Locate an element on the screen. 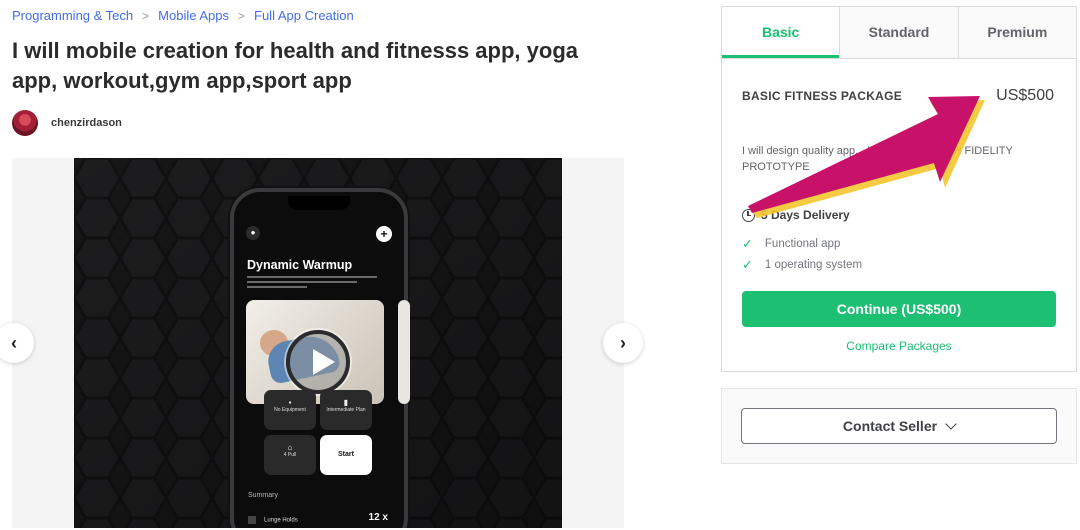 This screenshot has height=530, width=1080. gallery-next-button: › is located at coordinates (623, 343).